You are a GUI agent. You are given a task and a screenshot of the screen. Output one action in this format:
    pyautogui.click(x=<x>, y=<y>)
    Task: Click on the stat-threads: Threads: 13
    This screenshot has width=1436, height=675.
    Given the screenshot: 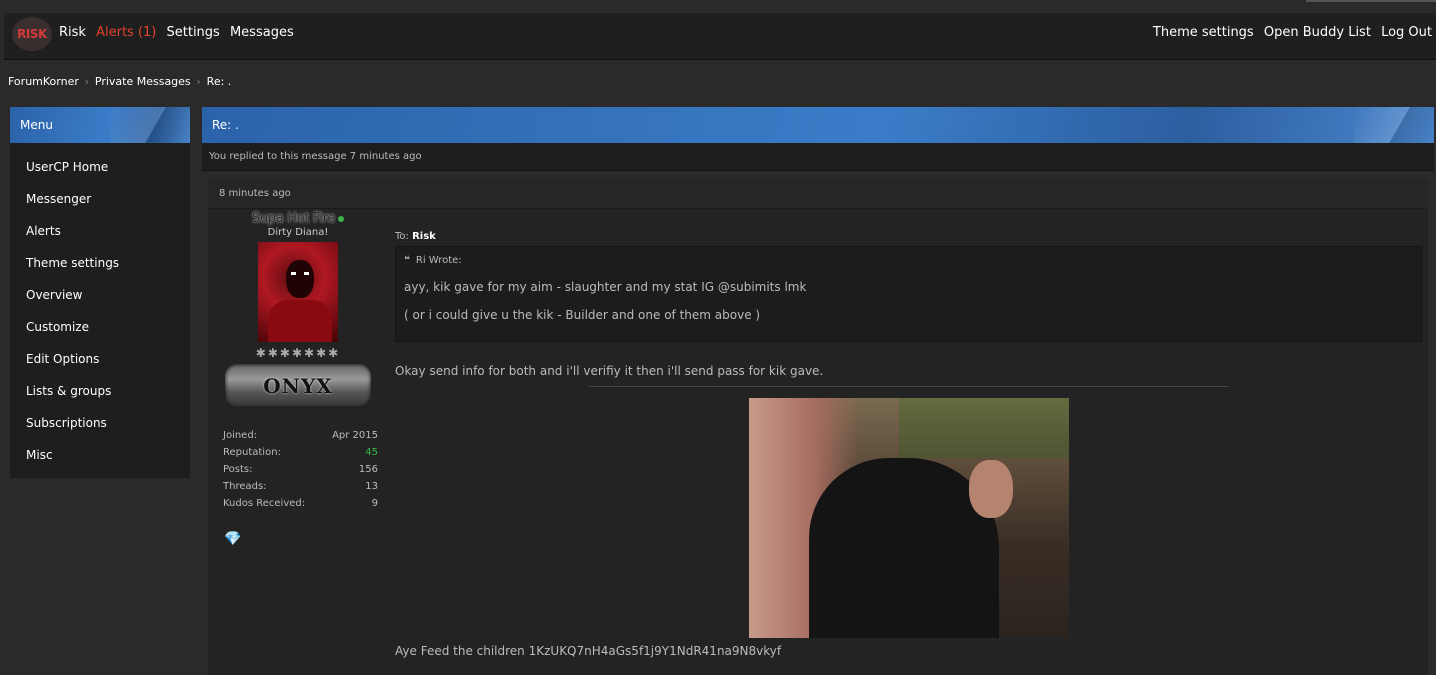 What is the action you would take?
    pyautogui.click(x=300, y=489)
    